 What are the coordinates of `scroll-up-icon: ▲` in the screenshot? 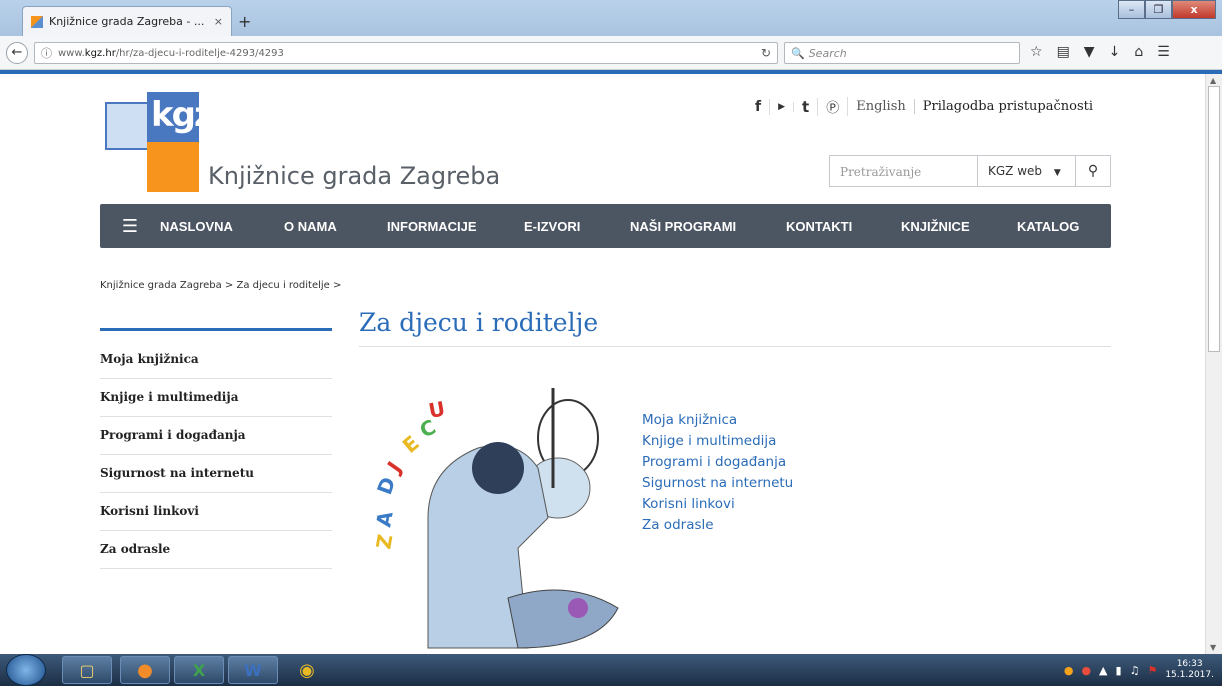 It's located at (1213, 80).